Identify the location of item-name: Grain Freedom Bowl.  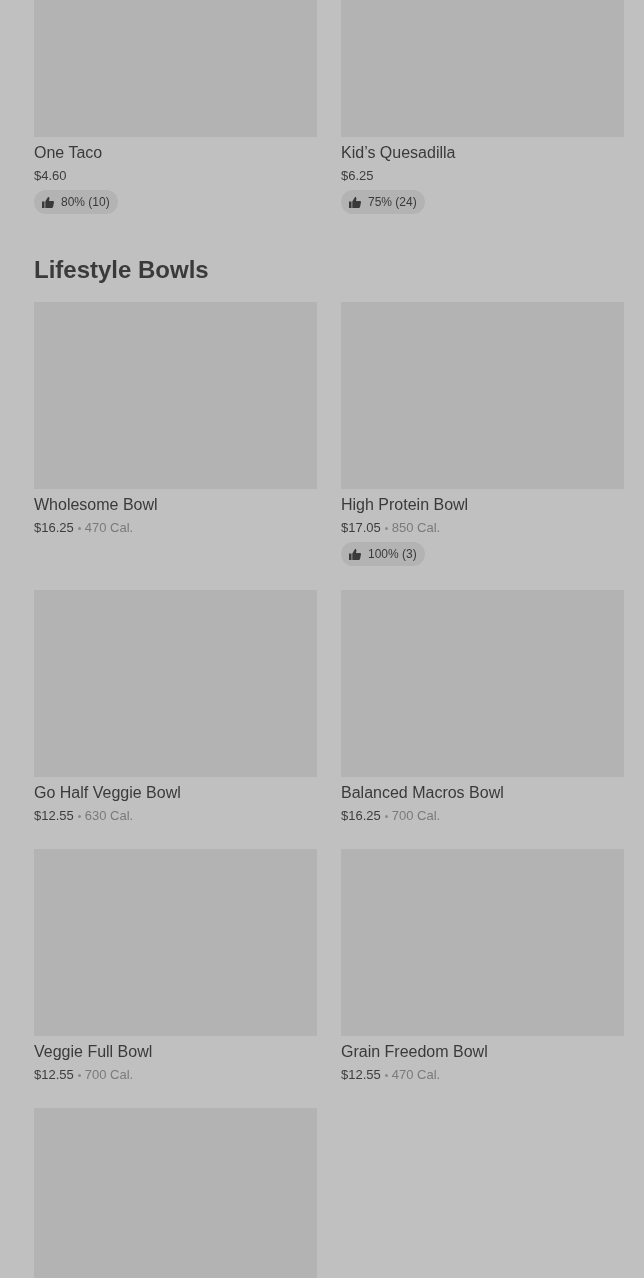
(482, 1052).